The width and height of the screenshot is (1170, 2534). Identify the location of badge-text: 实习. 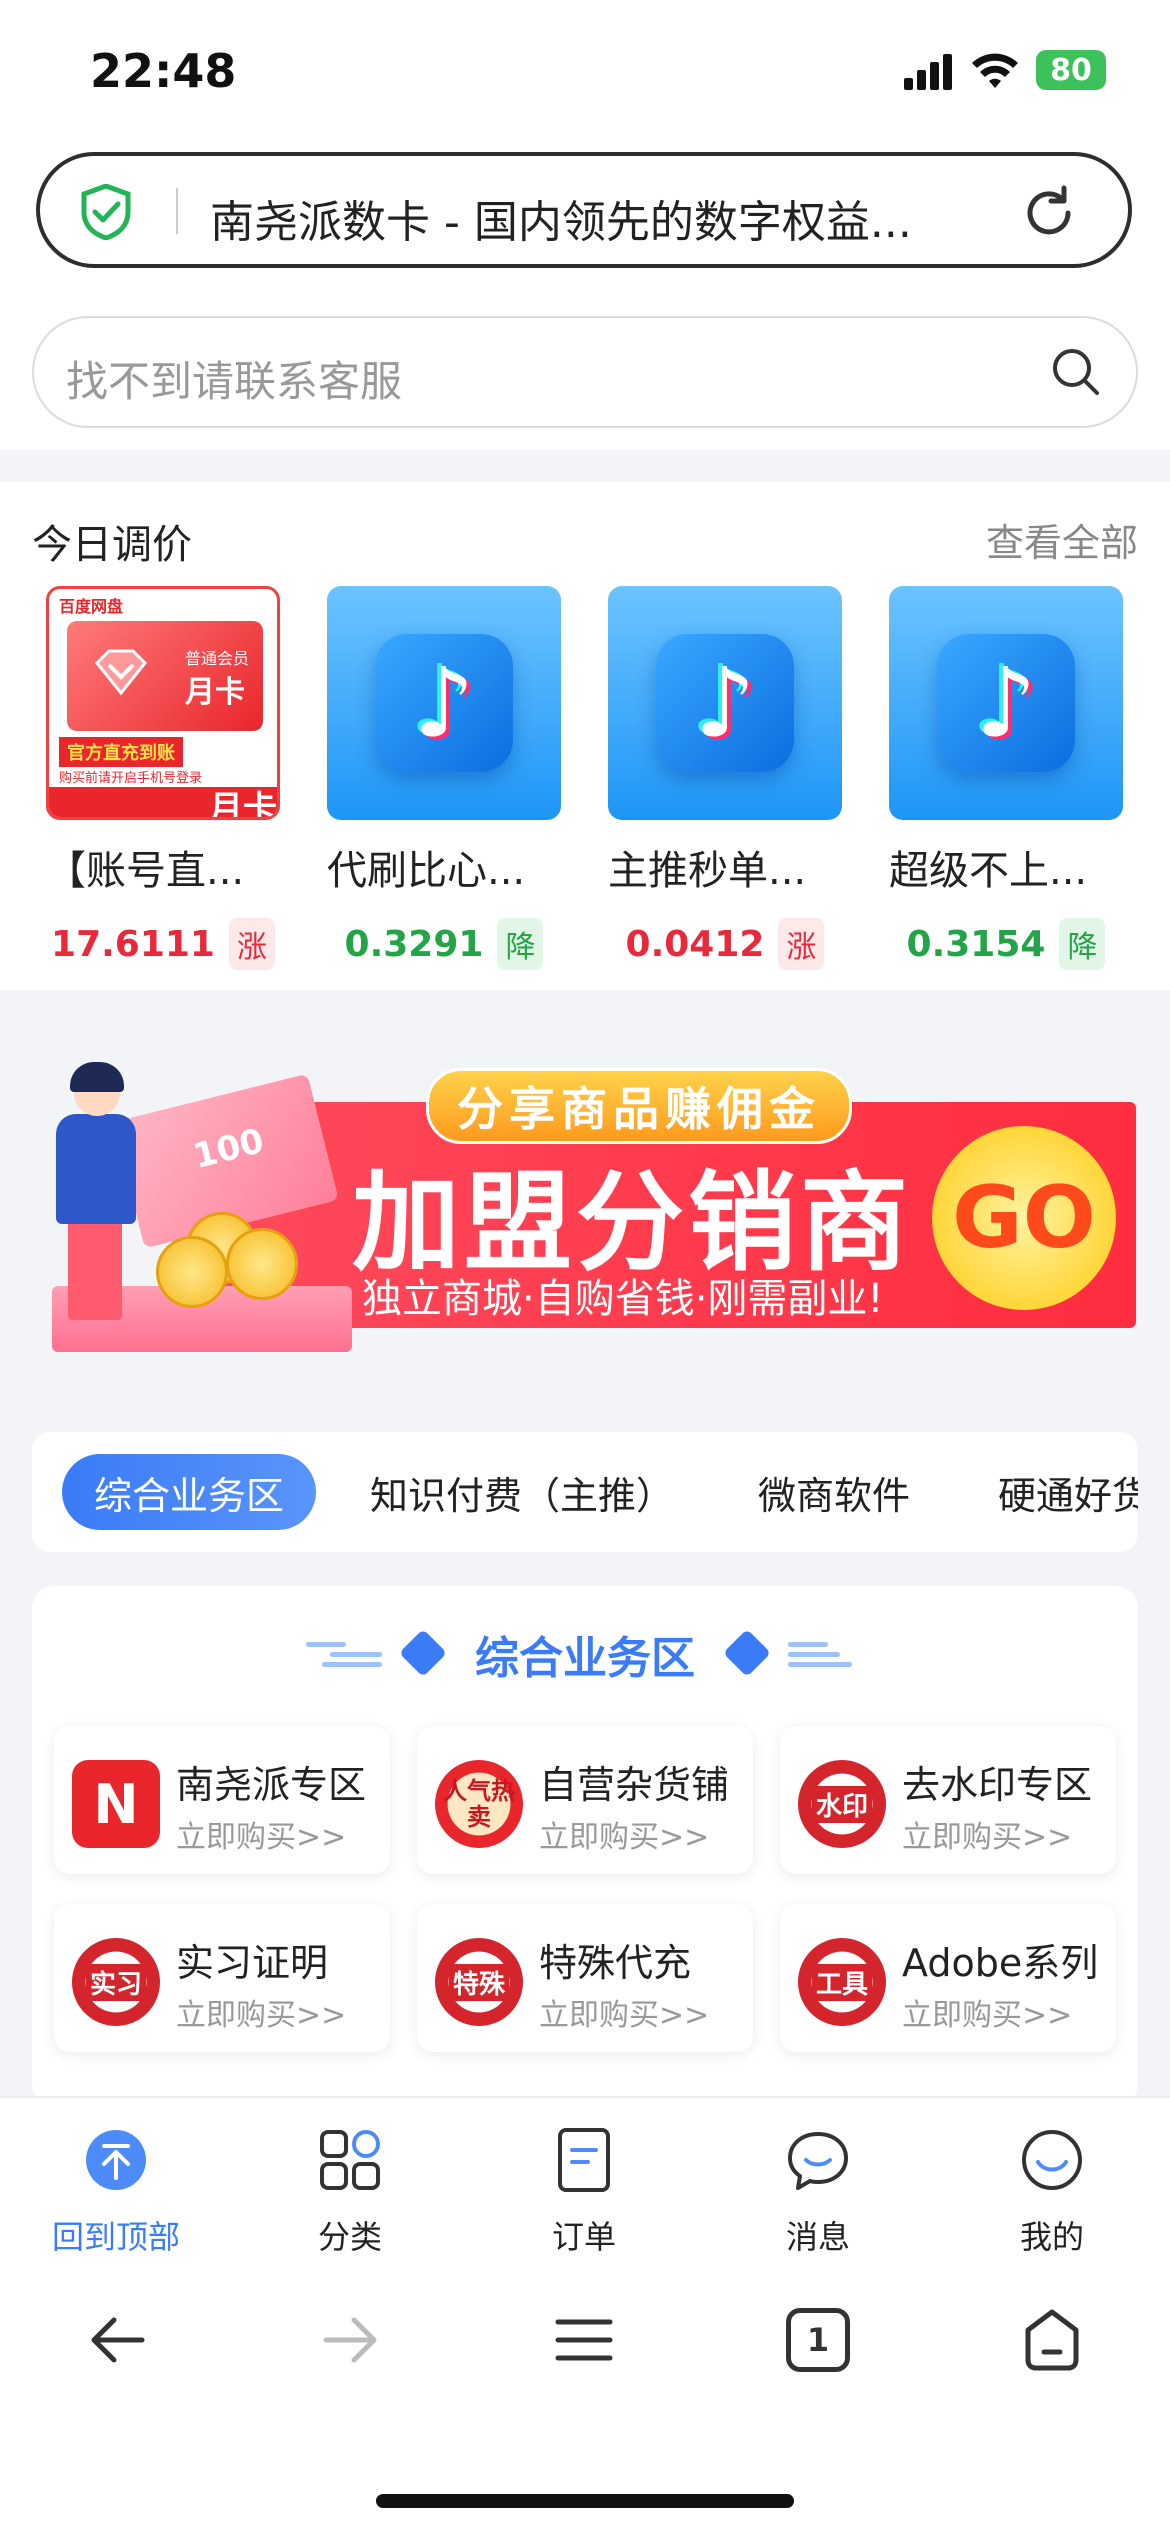
(115, 1982).